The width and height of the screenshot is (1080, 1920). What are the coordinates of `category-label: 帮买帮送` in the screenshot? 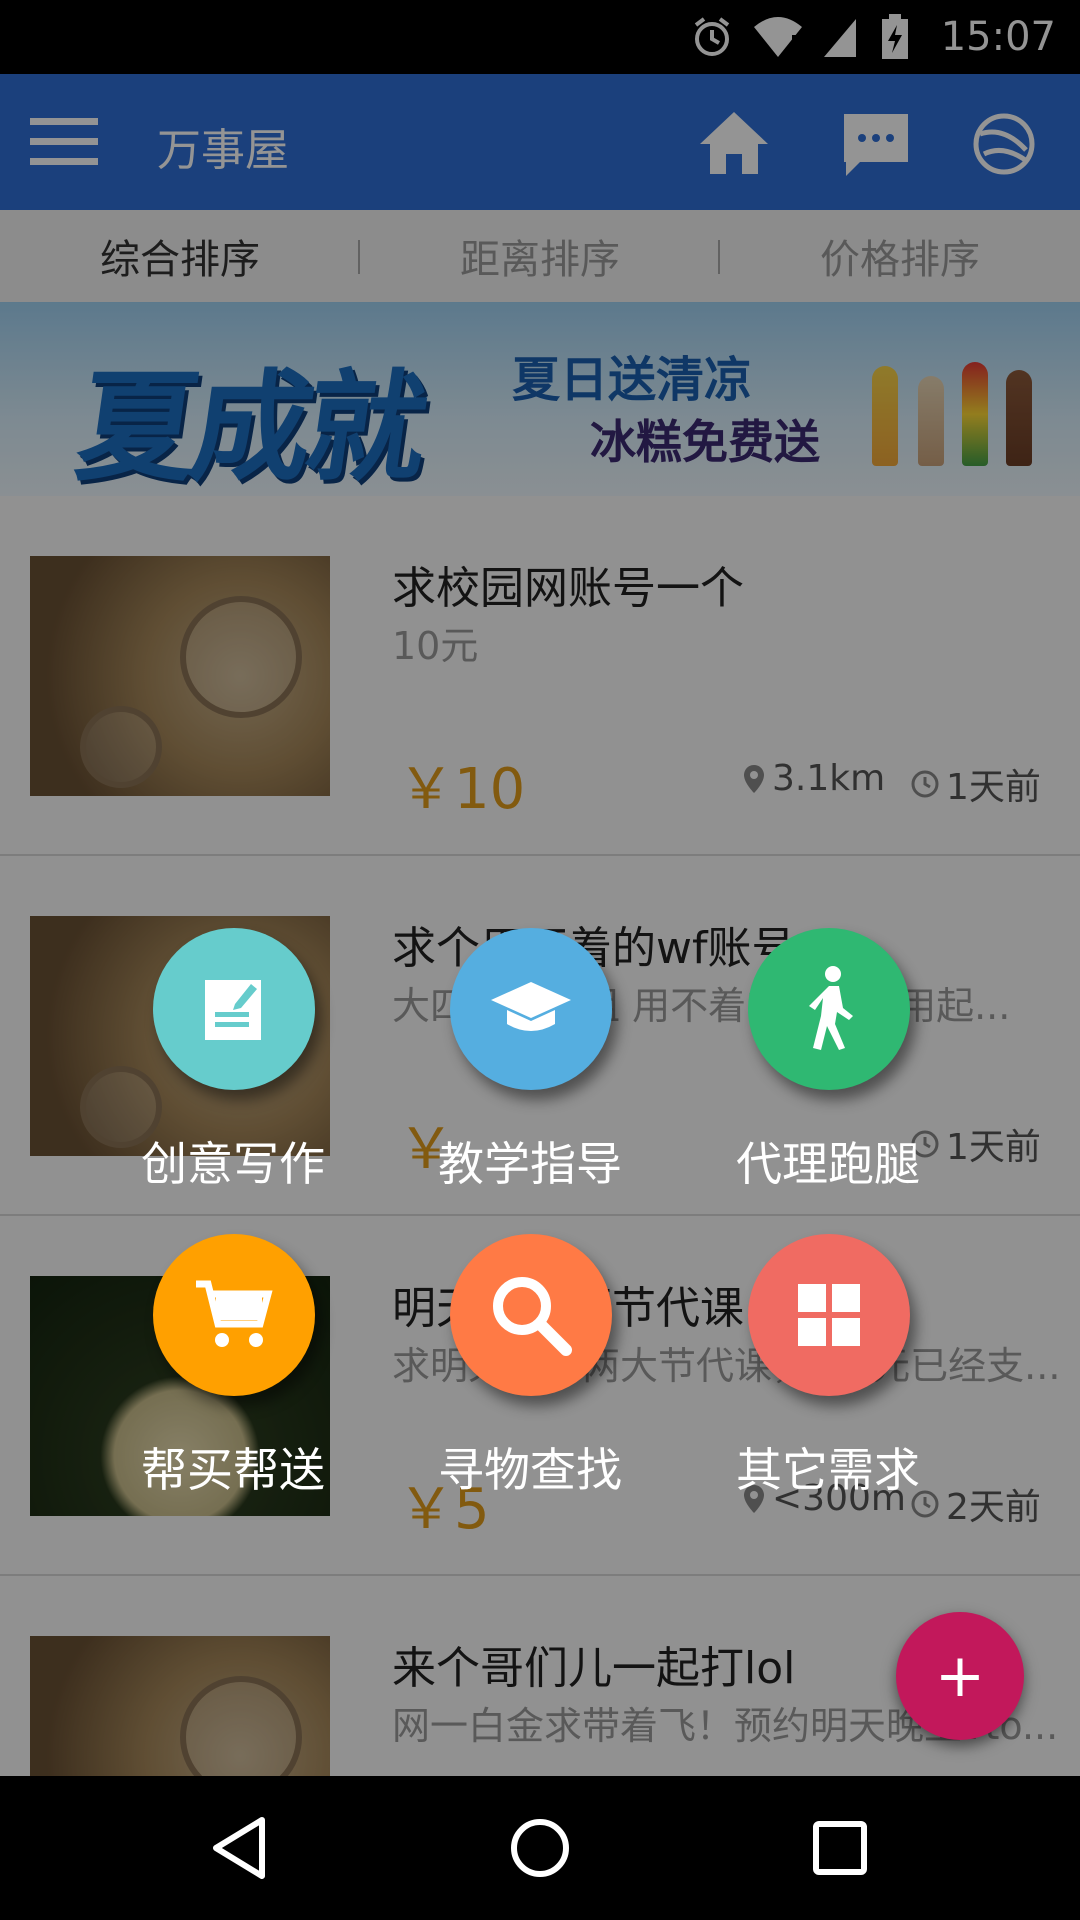 It's located at (233, 1470).